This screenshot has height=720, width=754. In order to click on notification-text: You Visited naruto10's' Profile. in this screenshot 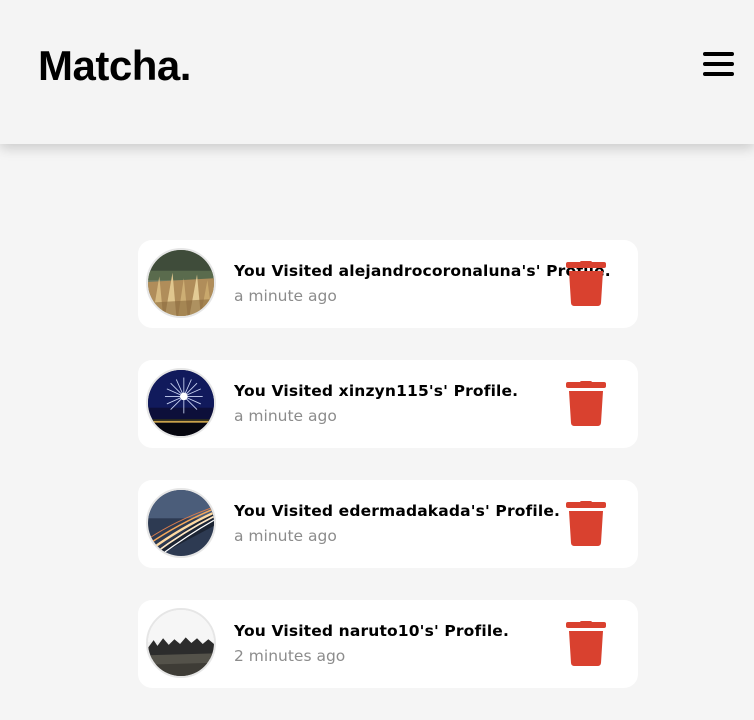, I will do `click(372, 631)`.